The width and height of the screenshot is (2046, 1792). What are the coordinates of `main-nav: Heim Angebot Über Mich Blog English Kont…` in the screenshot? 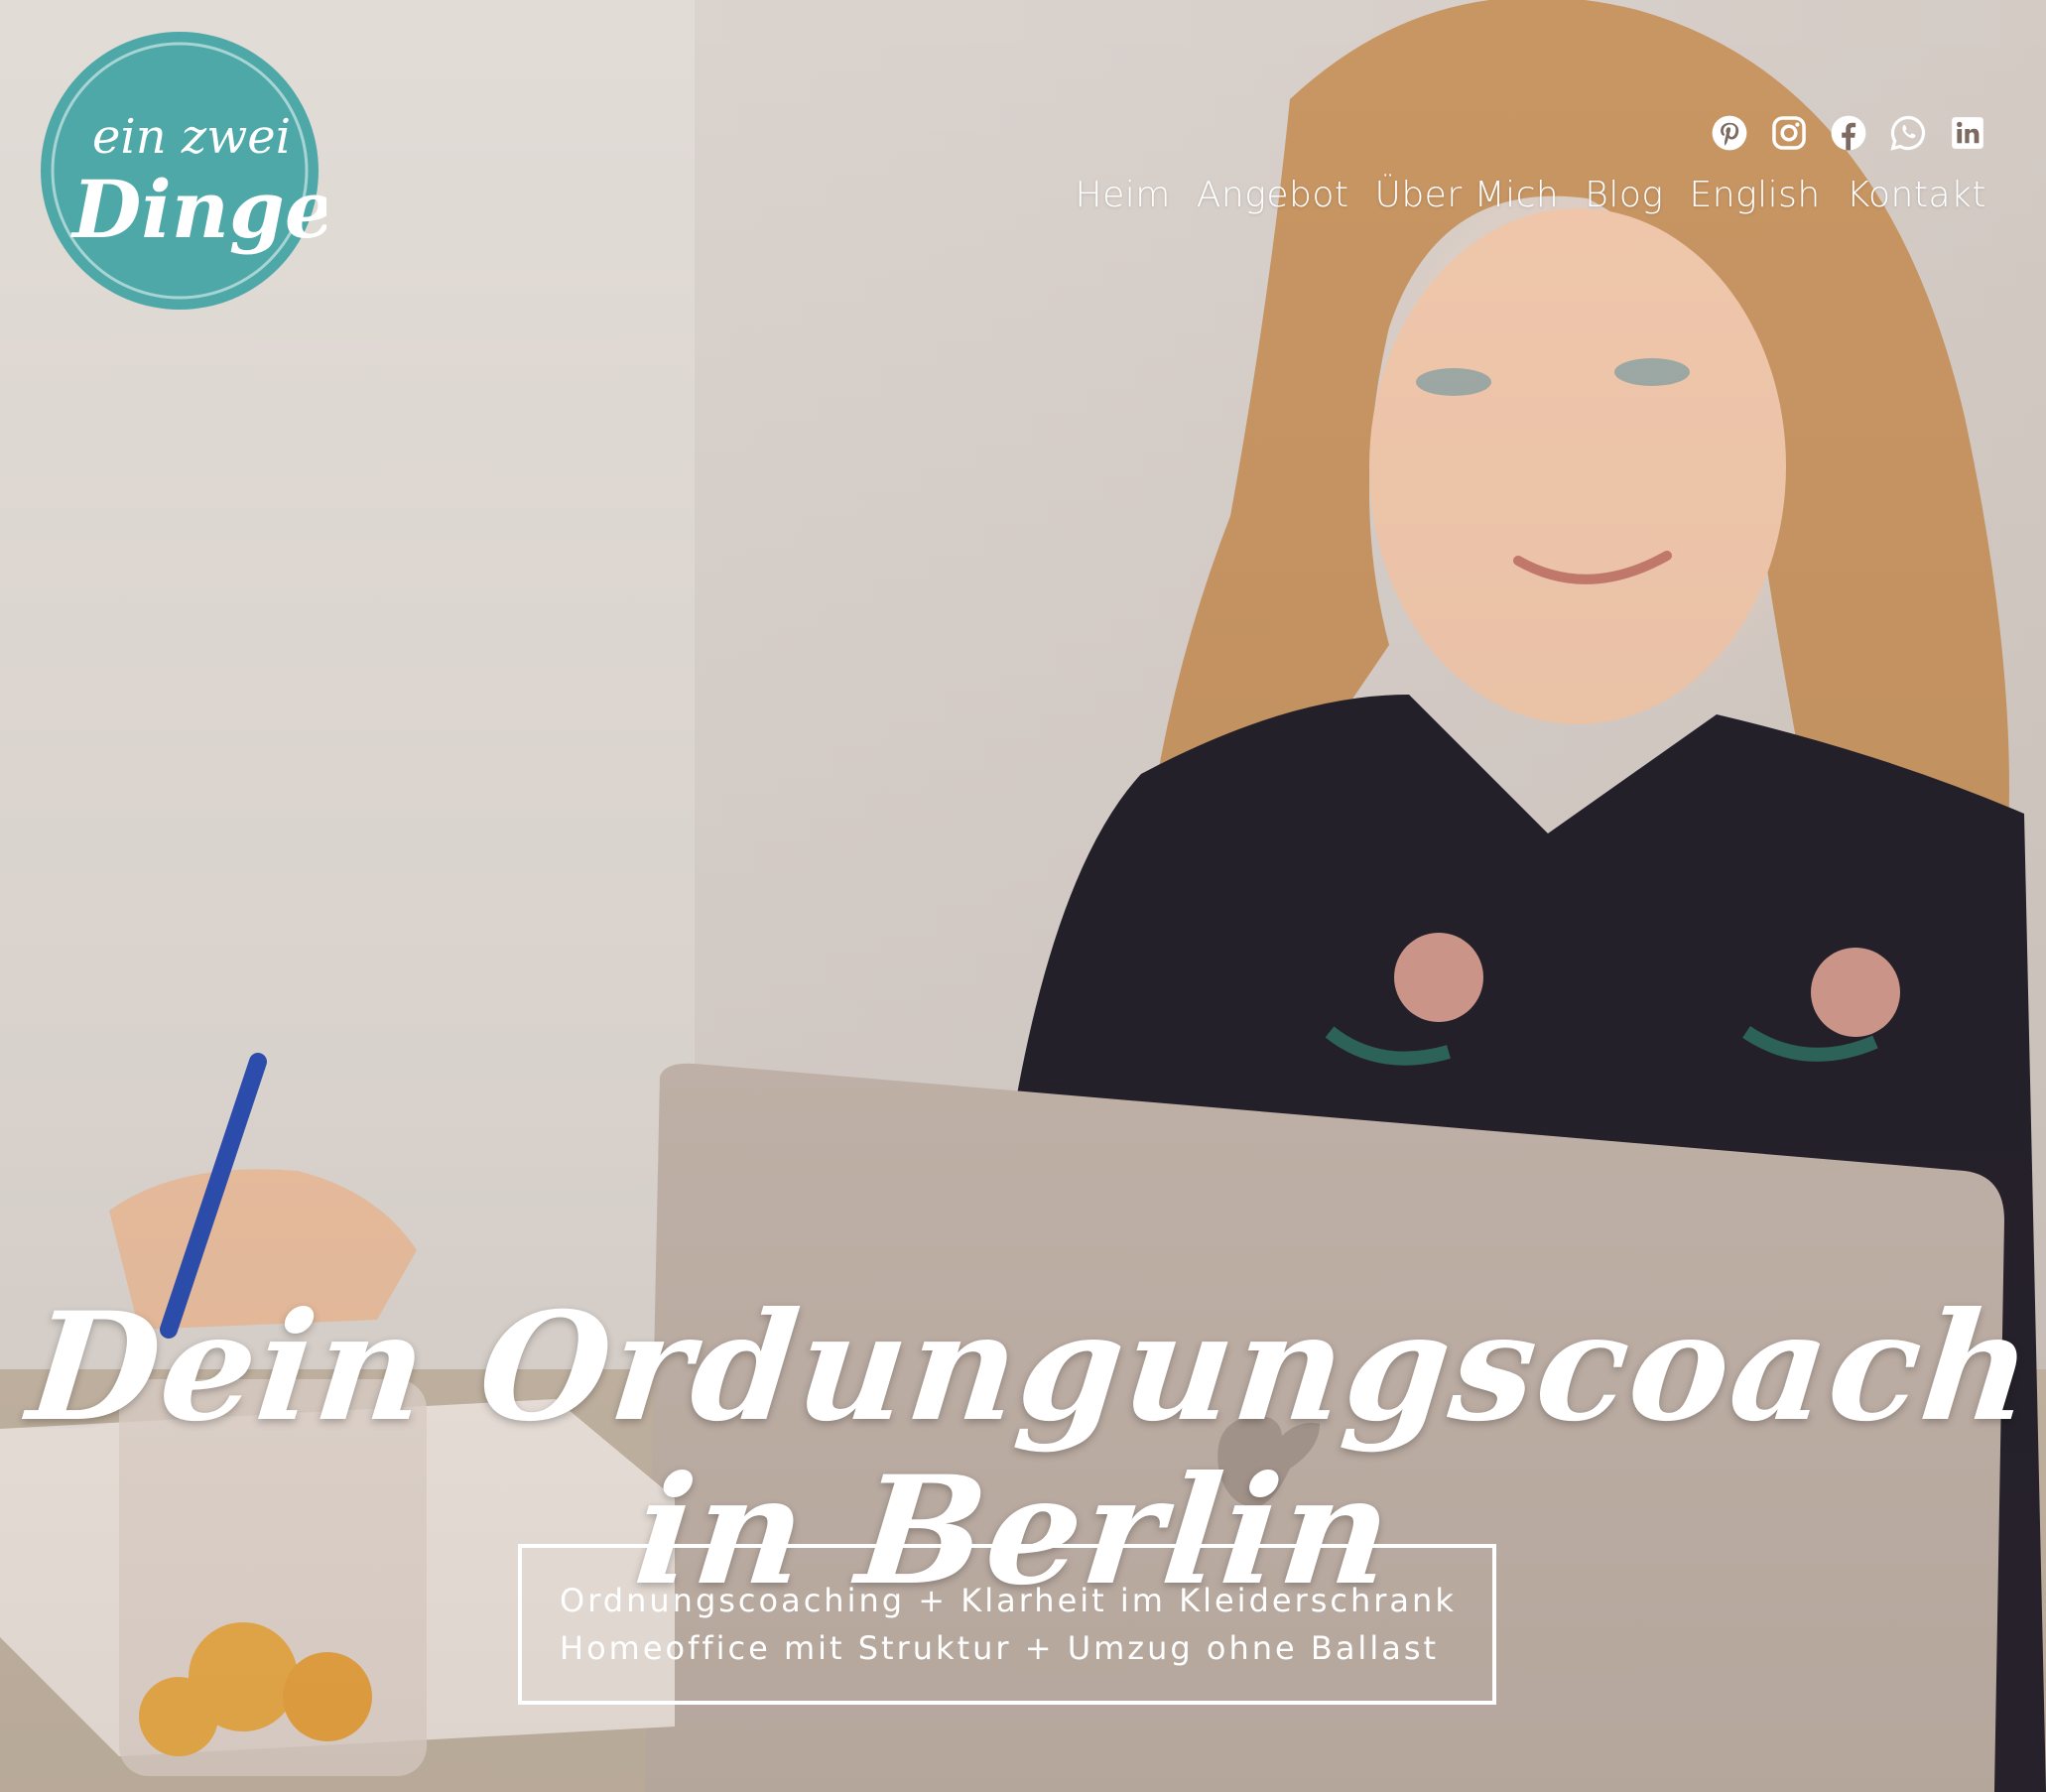 It's located at (1531, 195).